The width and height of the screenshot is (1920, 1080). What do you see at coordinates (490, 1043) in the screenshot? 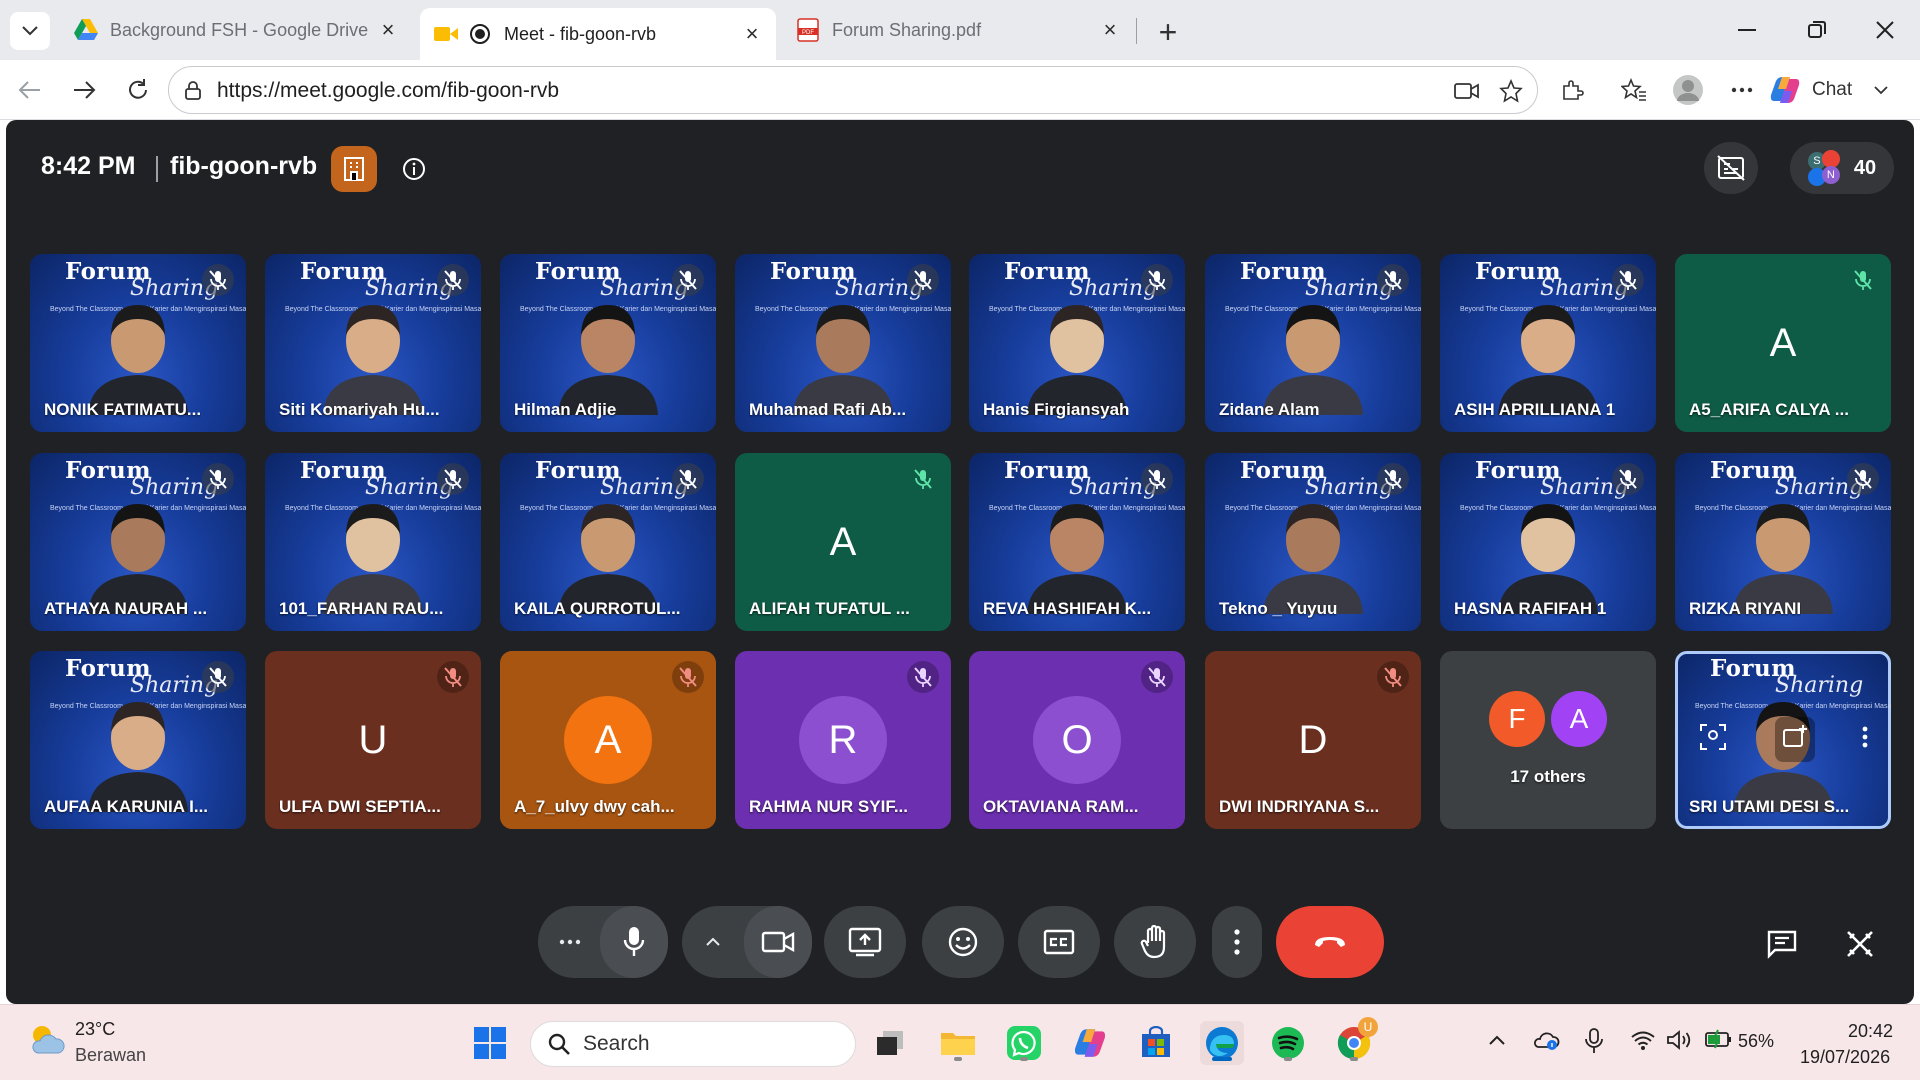
I see `start-button` at bounding box center [490, 1043].